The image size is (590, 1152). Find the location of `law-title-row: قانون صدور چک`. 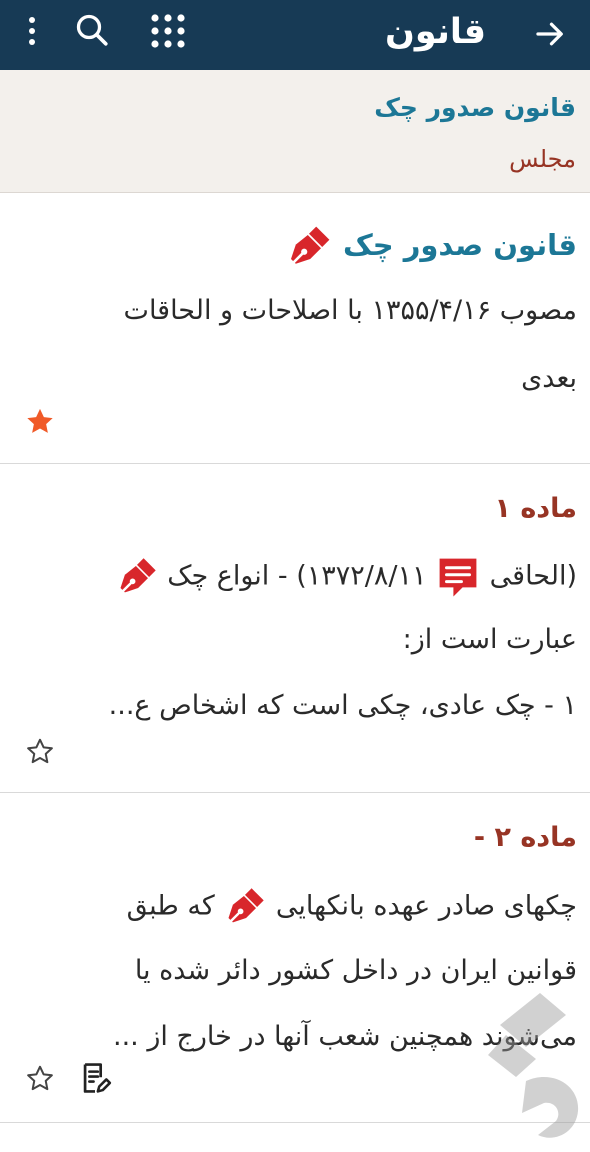

law-title-row: قانون صدور چک is located at coordinates (431, 247).